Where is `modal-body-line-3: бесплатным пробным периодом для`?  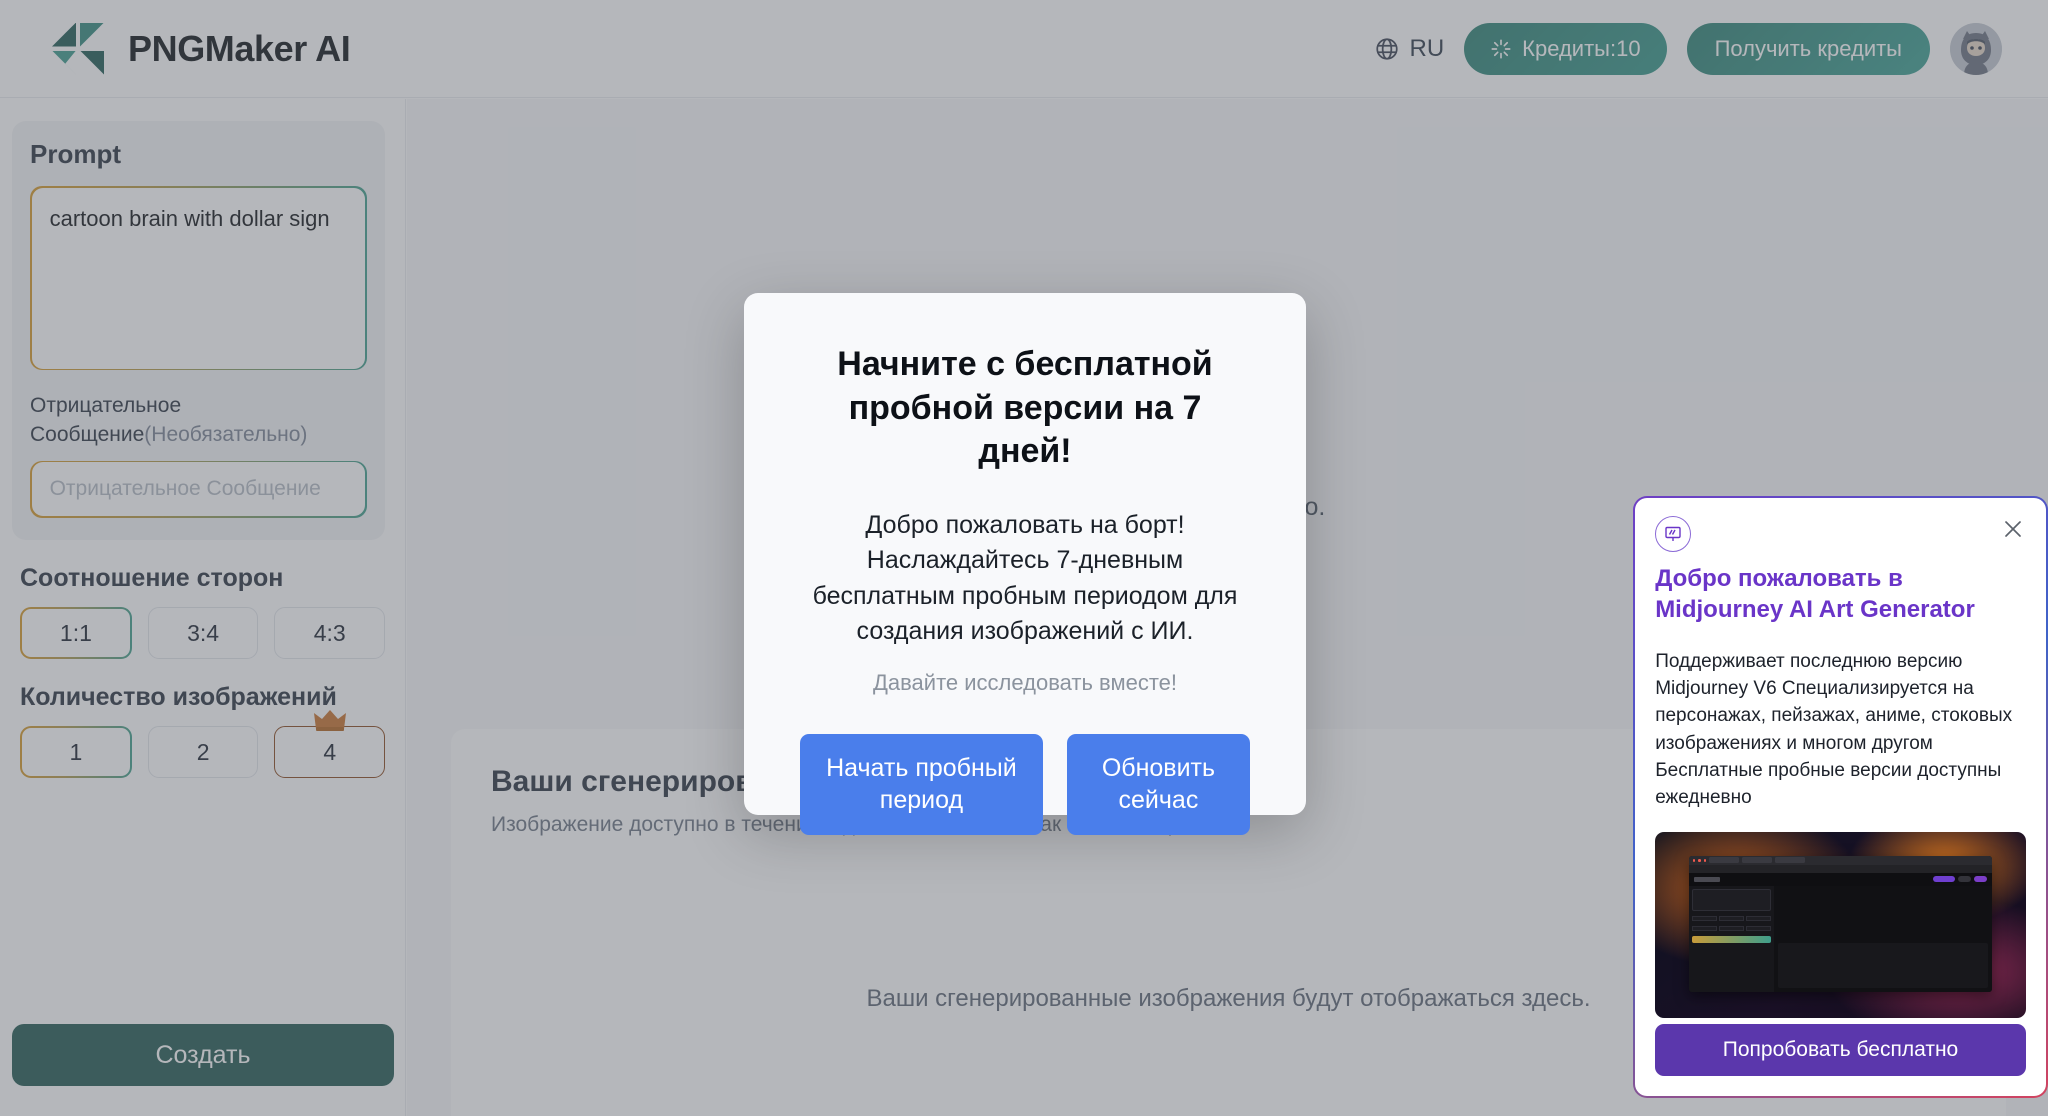 modal-body-line-3: бесплатным пробным периодом для is located at coordinates (1025, 595).